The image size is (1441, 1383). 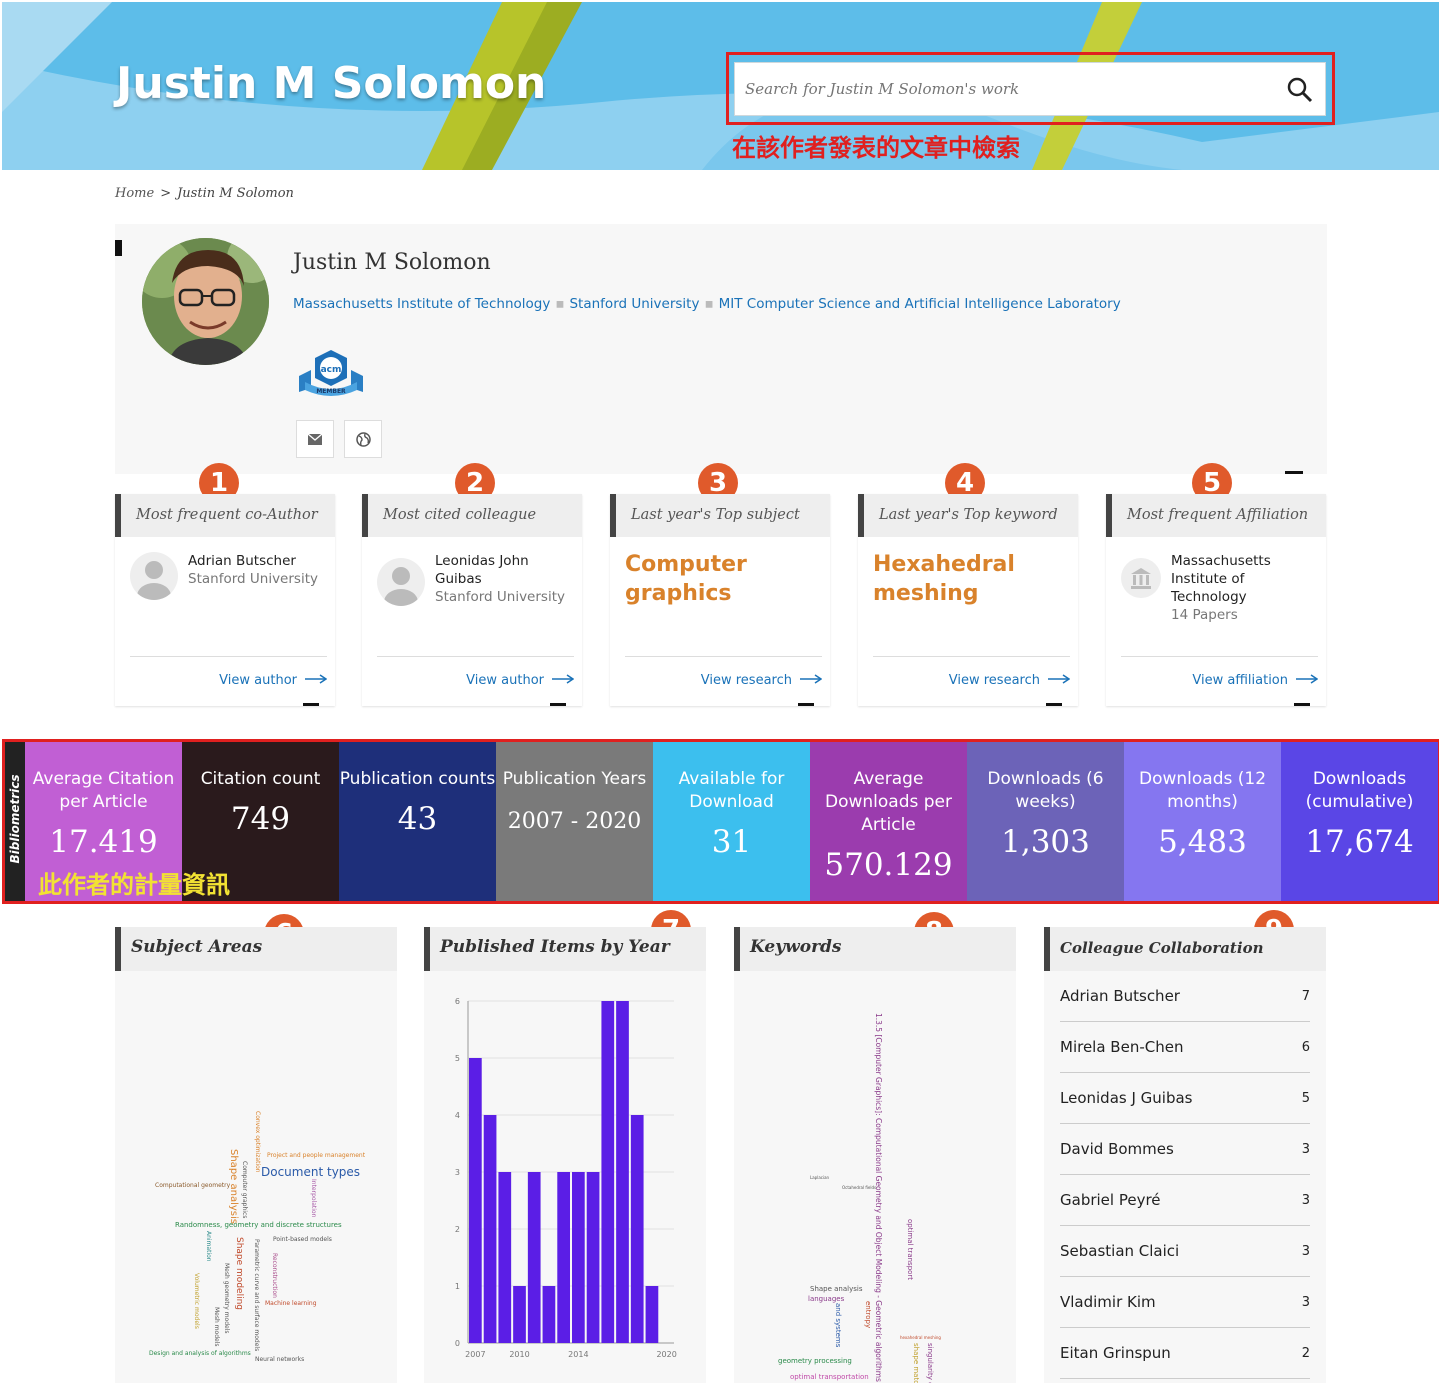 What do you see at coordinates (875, 949) in the screenshot?
I see `panel-title: Keywords` at bounding box center [875, 949].